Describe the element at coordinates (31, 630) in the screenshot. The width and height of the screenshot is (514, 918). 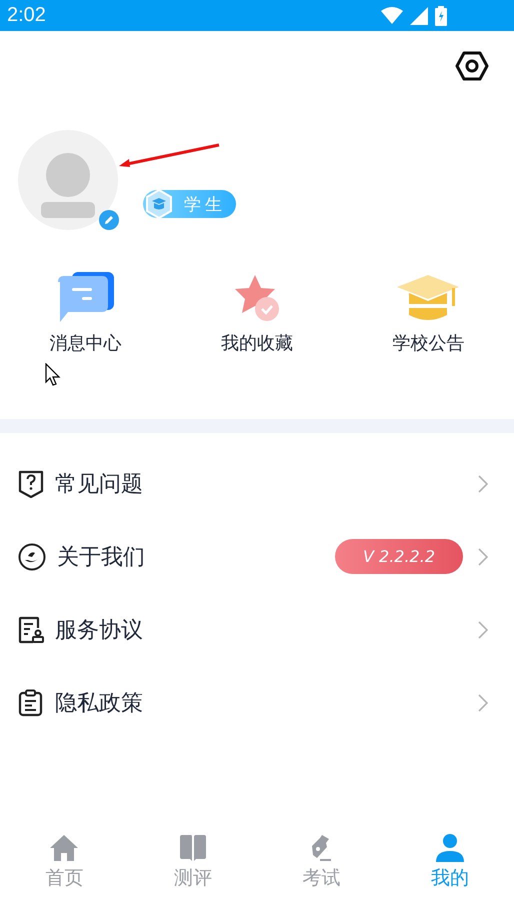
I see `document-icon` at that location.